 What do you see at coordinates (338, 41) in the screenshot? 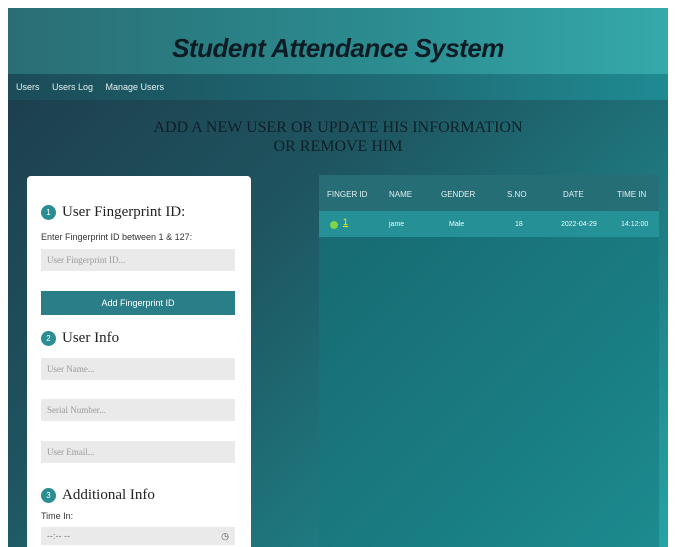
I see `app-header: Student Attendance System` at bounding box center [338, 41].